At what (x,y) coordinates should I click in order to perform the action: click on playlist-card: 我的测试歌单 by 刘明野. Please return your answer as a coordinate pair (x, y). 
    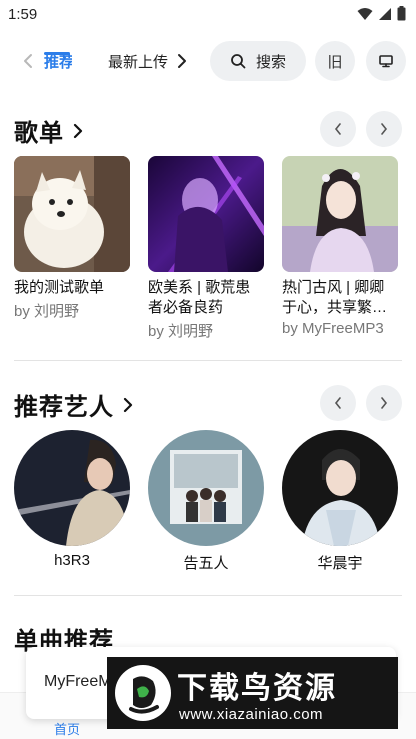
    Looking at the image, I should click on (72, 238).